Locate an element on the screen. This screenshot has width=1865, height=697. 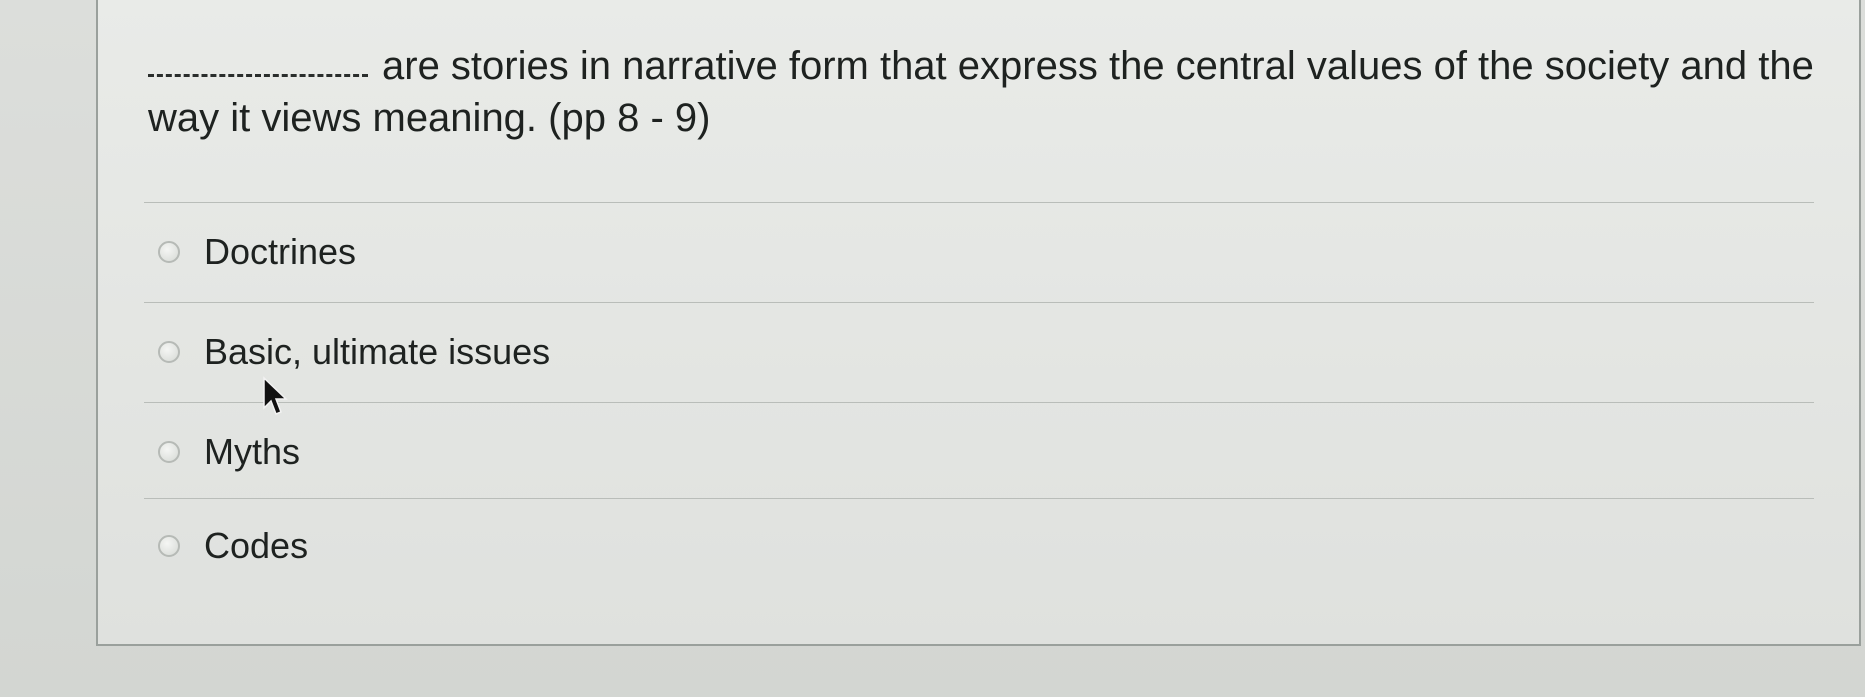
answer-option-myths: Myths is located at coordinates (229, 452).